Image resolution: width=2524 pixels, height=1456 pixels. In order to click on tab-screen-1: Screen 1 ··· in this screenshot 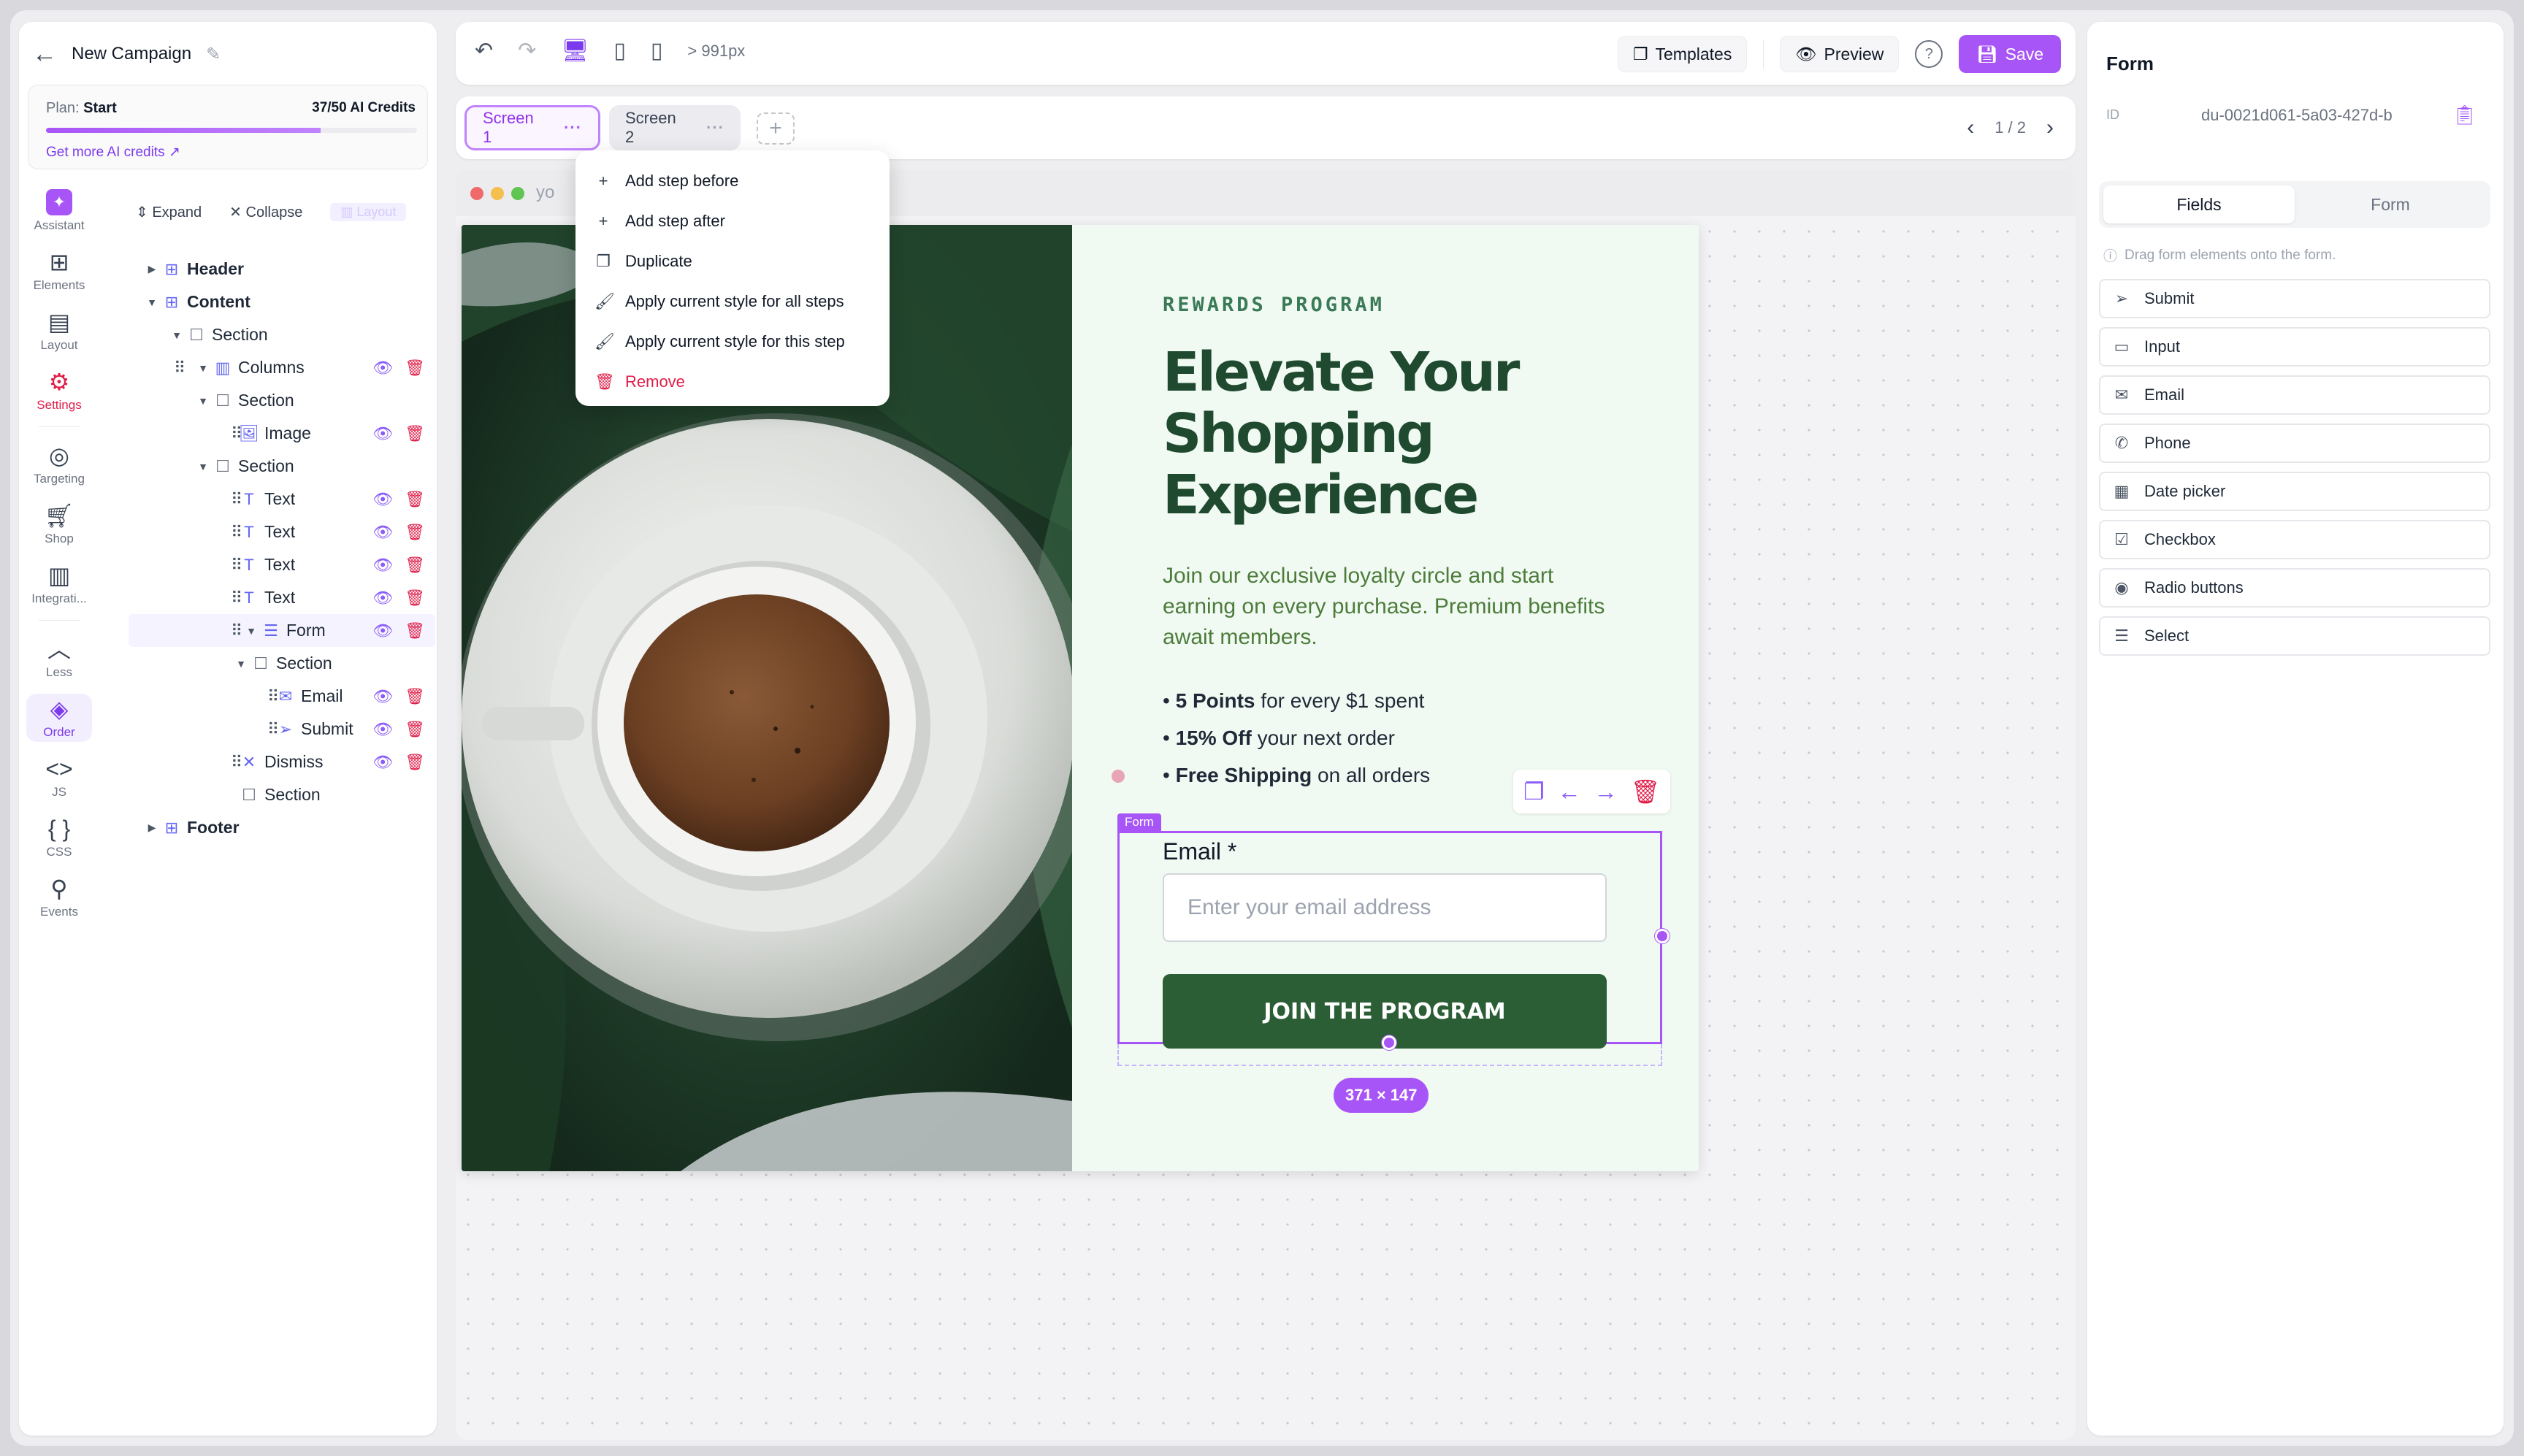, I will do `click(532, 127)`.